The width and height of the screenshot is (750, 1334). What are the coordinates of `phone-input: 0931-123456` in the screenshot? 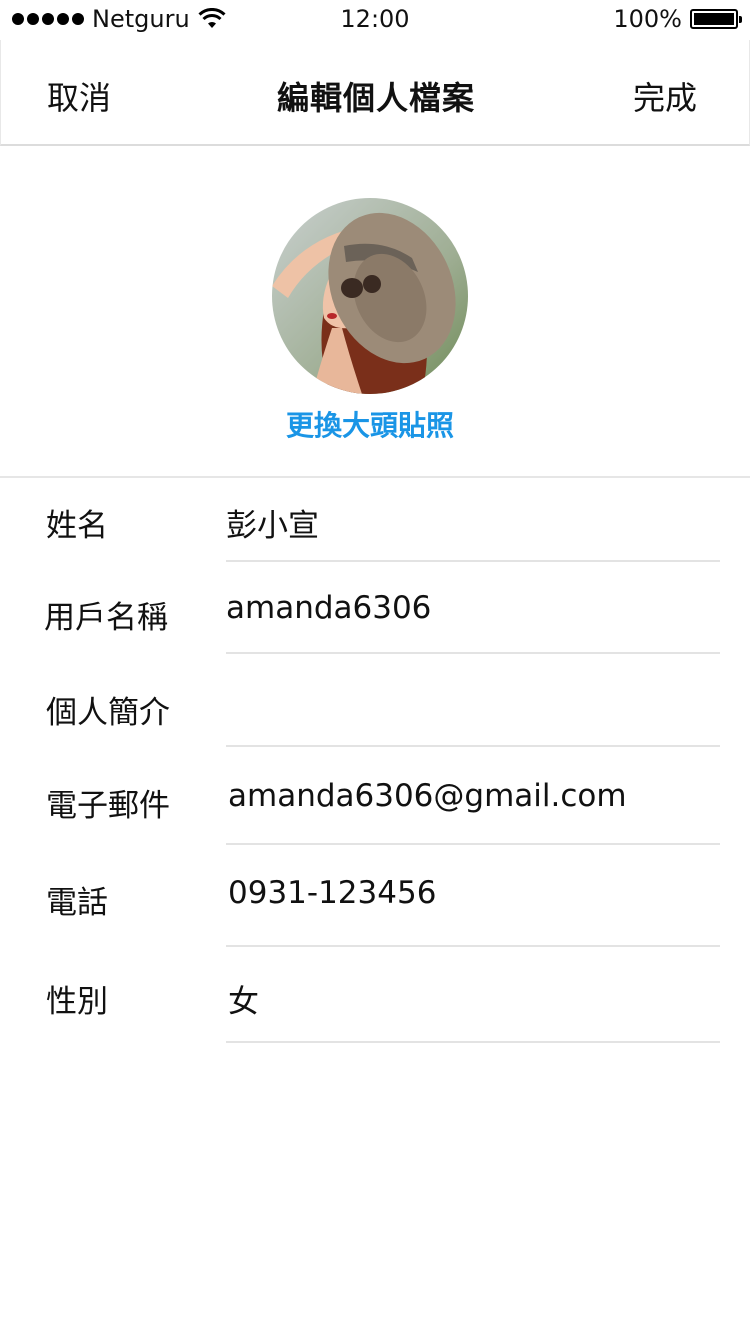 It's located at (332, 893).